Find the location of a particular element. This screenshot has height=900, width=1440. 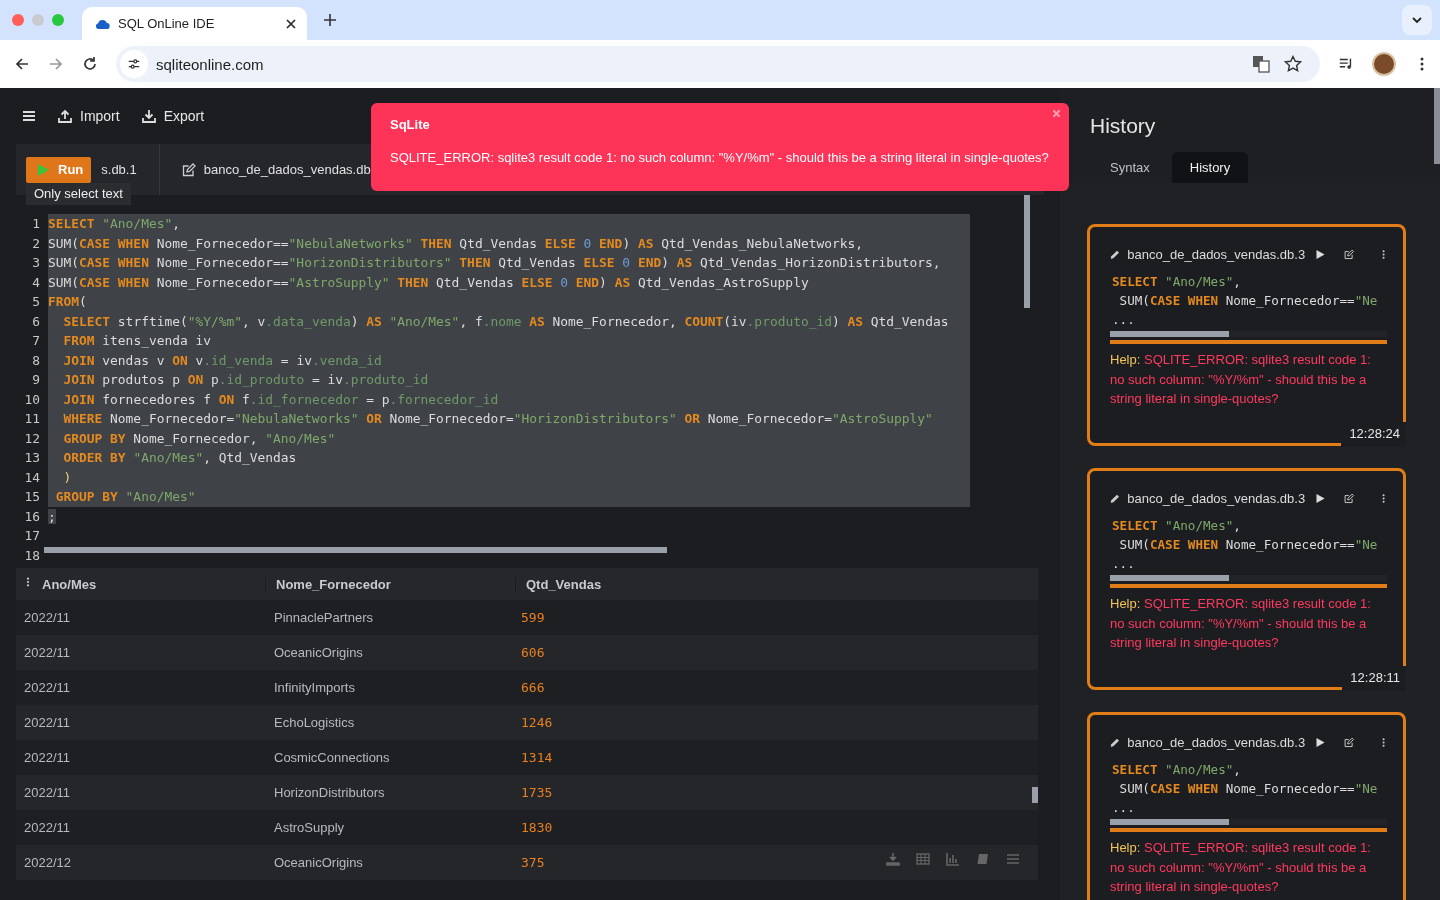

table-cell-text: OceanicOrigins is located at coordinates (318, 652).